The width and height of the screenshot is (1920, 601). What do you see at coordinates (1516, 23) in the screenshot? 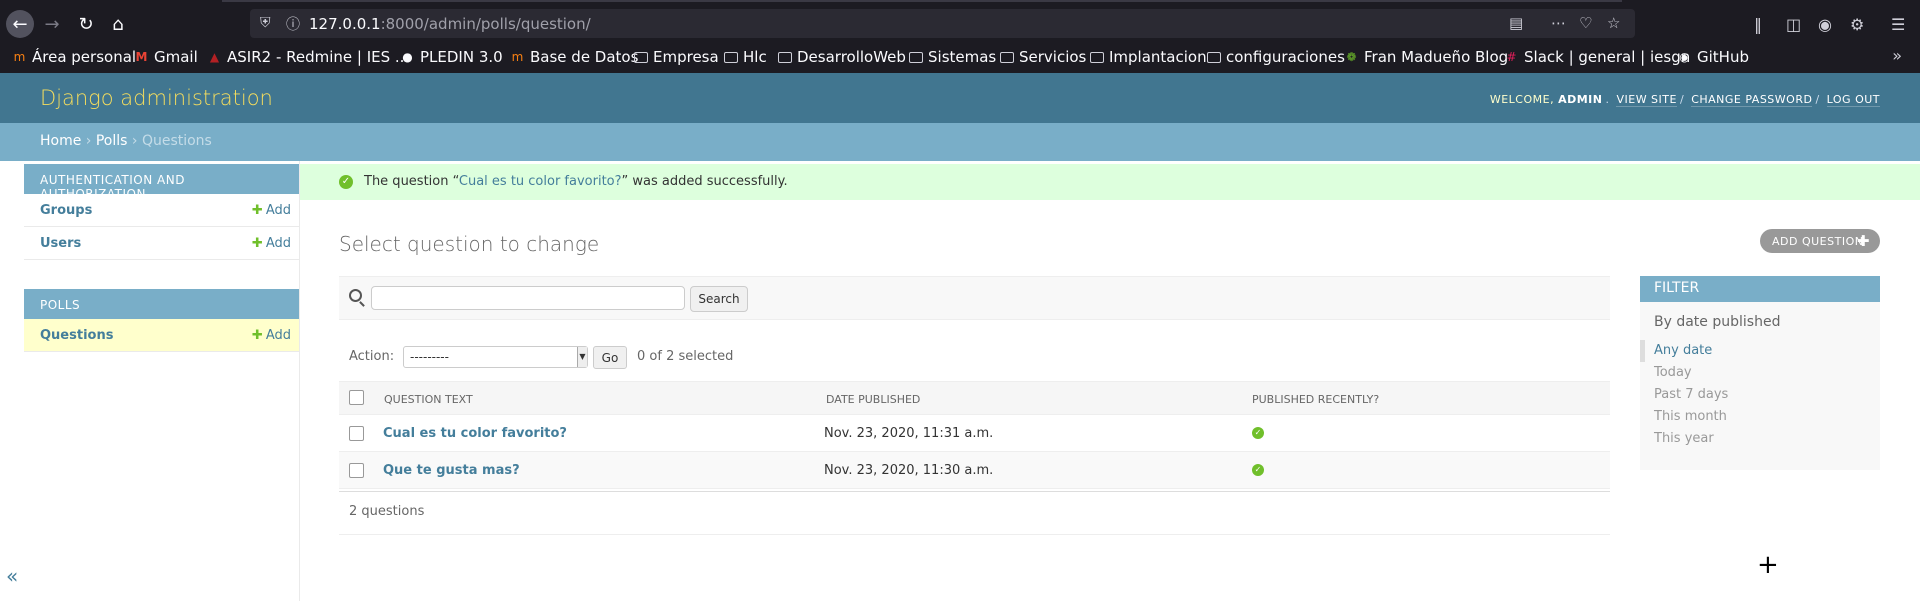
I see `reader-view-icon: ▤` at bounding box center [1516, 23].